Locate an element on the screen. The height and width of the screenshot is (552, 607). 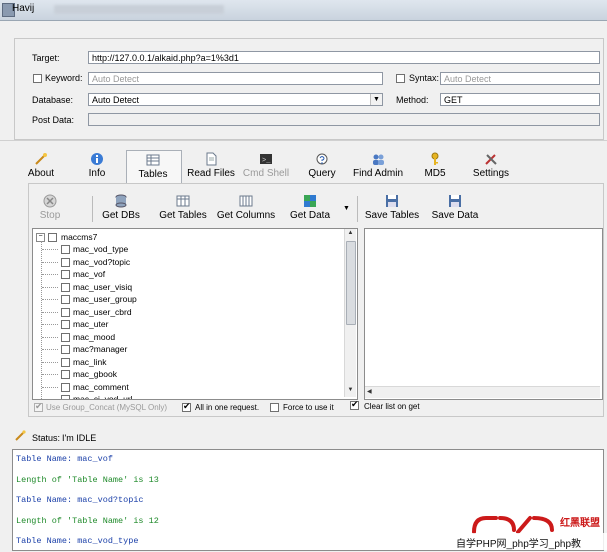
clear-list-label: Clear list on get is located at coordinates (392, 406).